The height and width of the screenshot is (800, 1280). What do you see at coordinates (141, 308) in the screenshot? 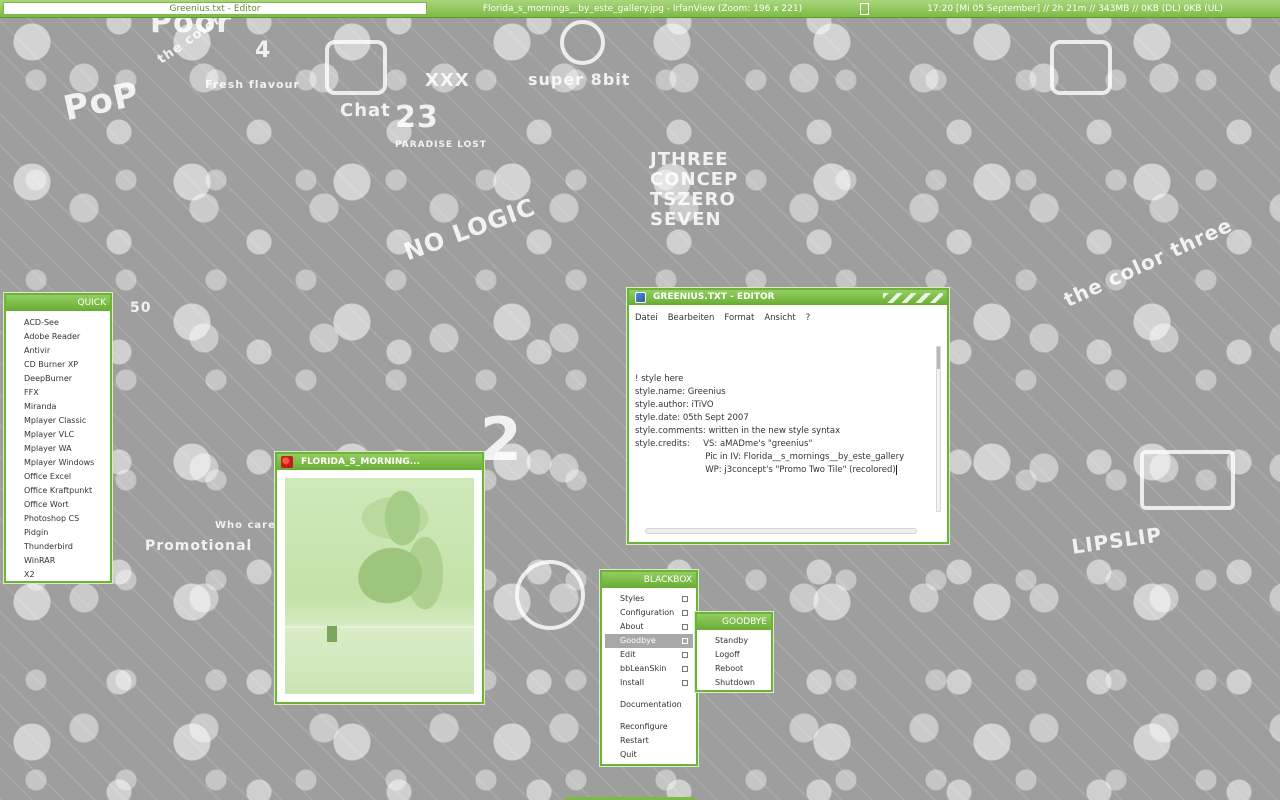
I see `wallpaper-text: 50` at bounding box center [141, 308].